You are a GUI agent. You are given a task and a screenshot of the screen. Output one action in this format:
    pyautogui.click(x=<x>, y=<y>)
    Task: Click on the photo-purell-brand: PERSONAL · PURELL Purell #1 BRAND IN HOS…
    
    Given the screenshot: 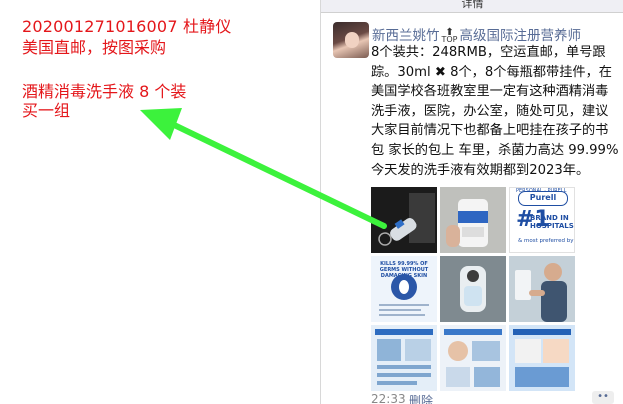 What is the action you would take?
    pyautogui.click(x=542, y=220)
    